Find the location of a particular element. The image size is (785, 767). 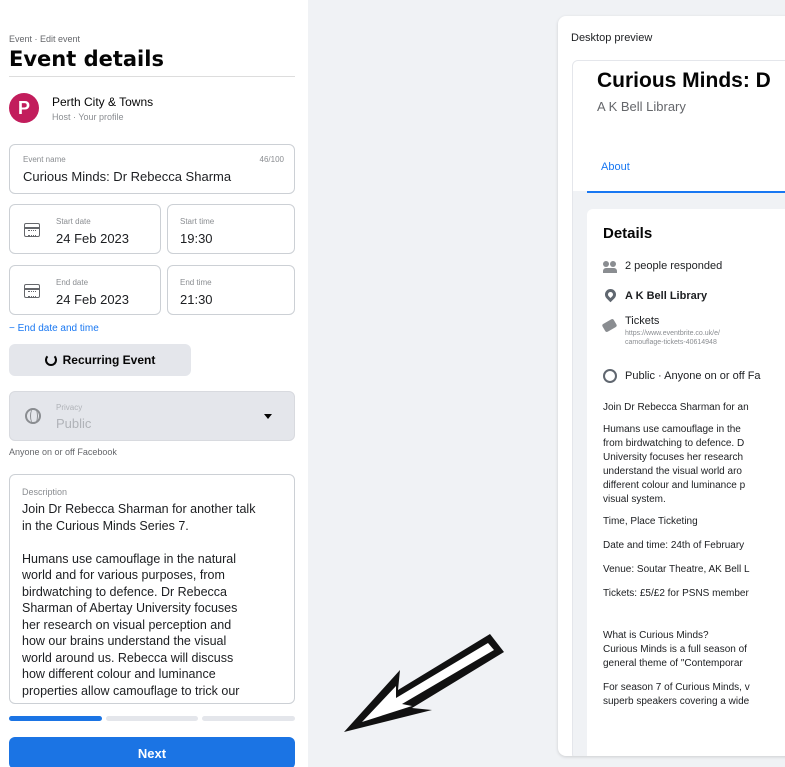

paragraph: University focuses her research is located at coordinates (673, 457).